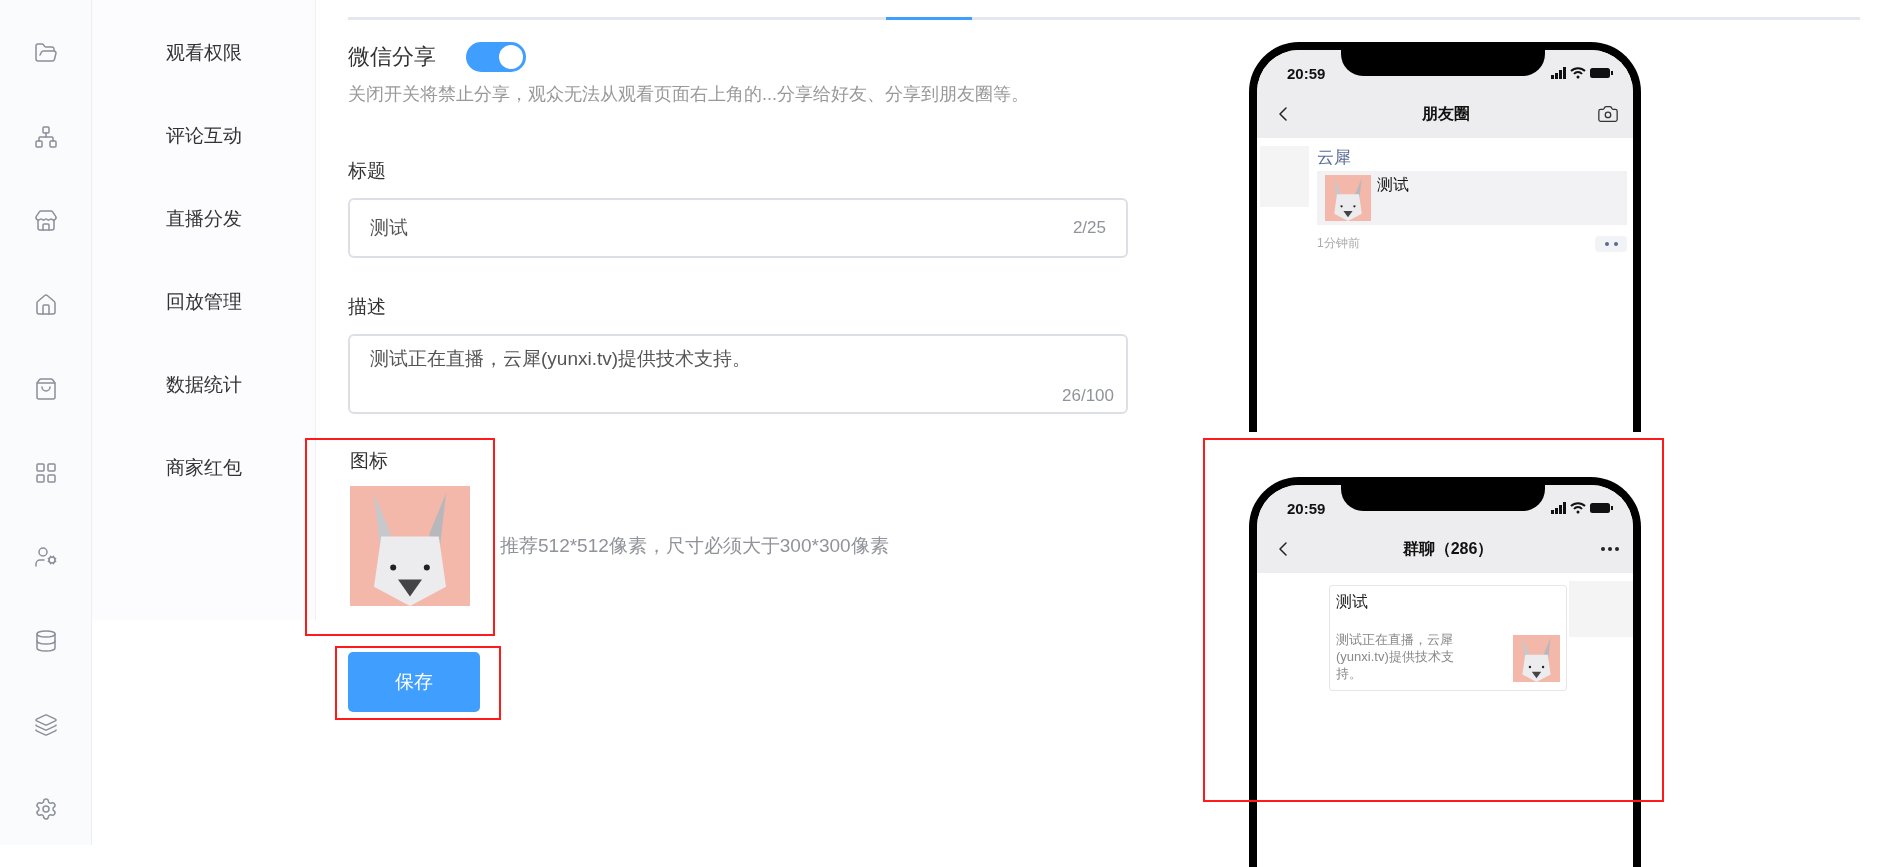 Image resolution: width=1887 pixels, height=867 pixels. I want to click on layers-icon, so click(45, 725).